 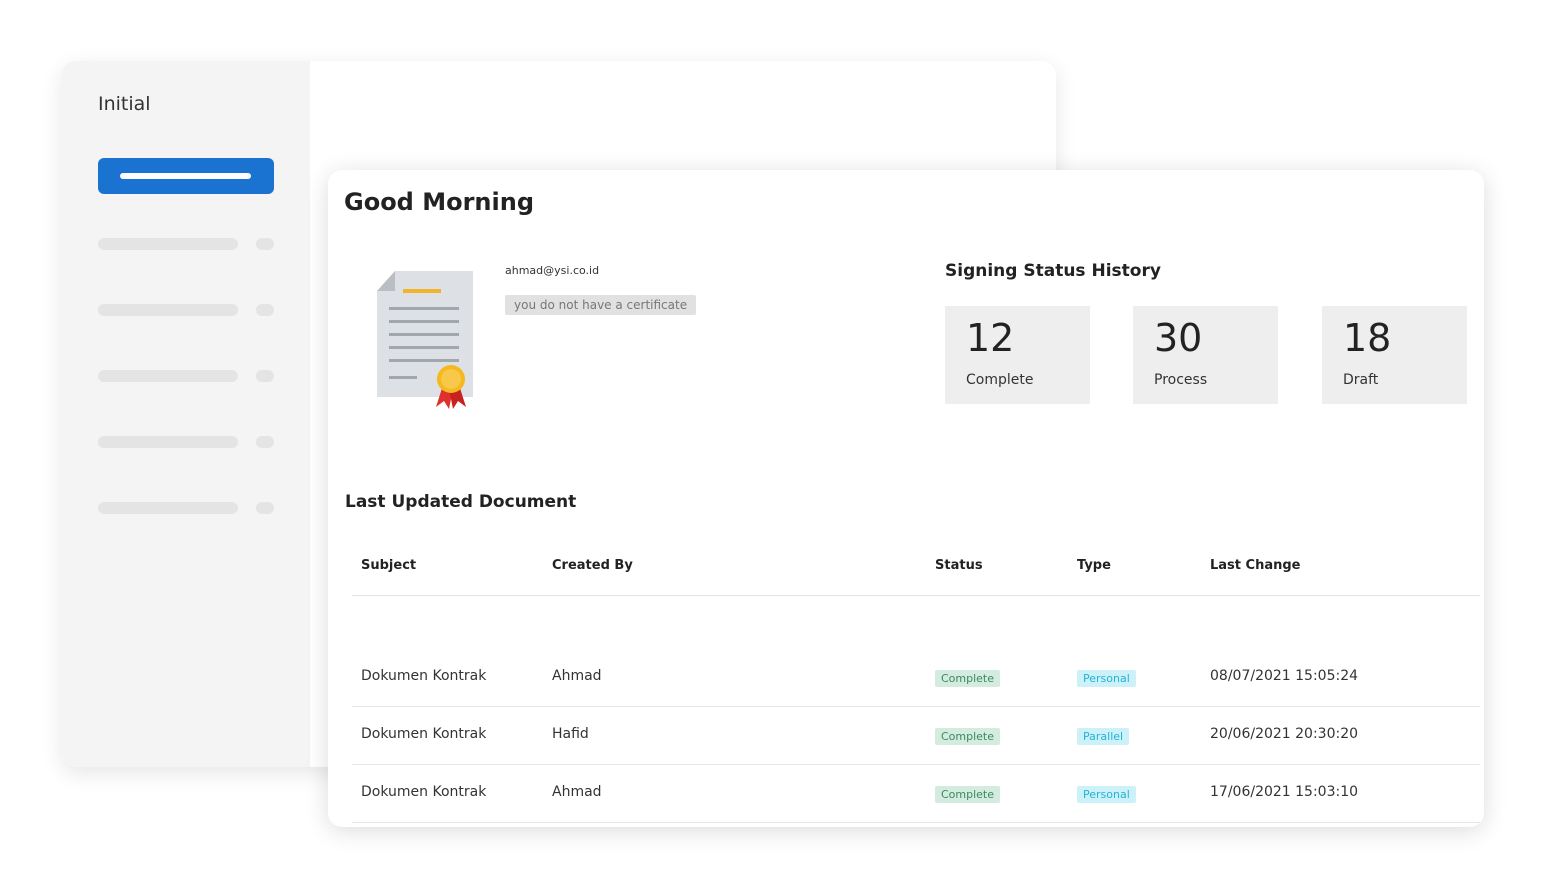 What do you see at coordinates (601, 305) in the screenshot?
I see `certificate-status-badge: you do not have a certificate` at bounding box center [601, 305].